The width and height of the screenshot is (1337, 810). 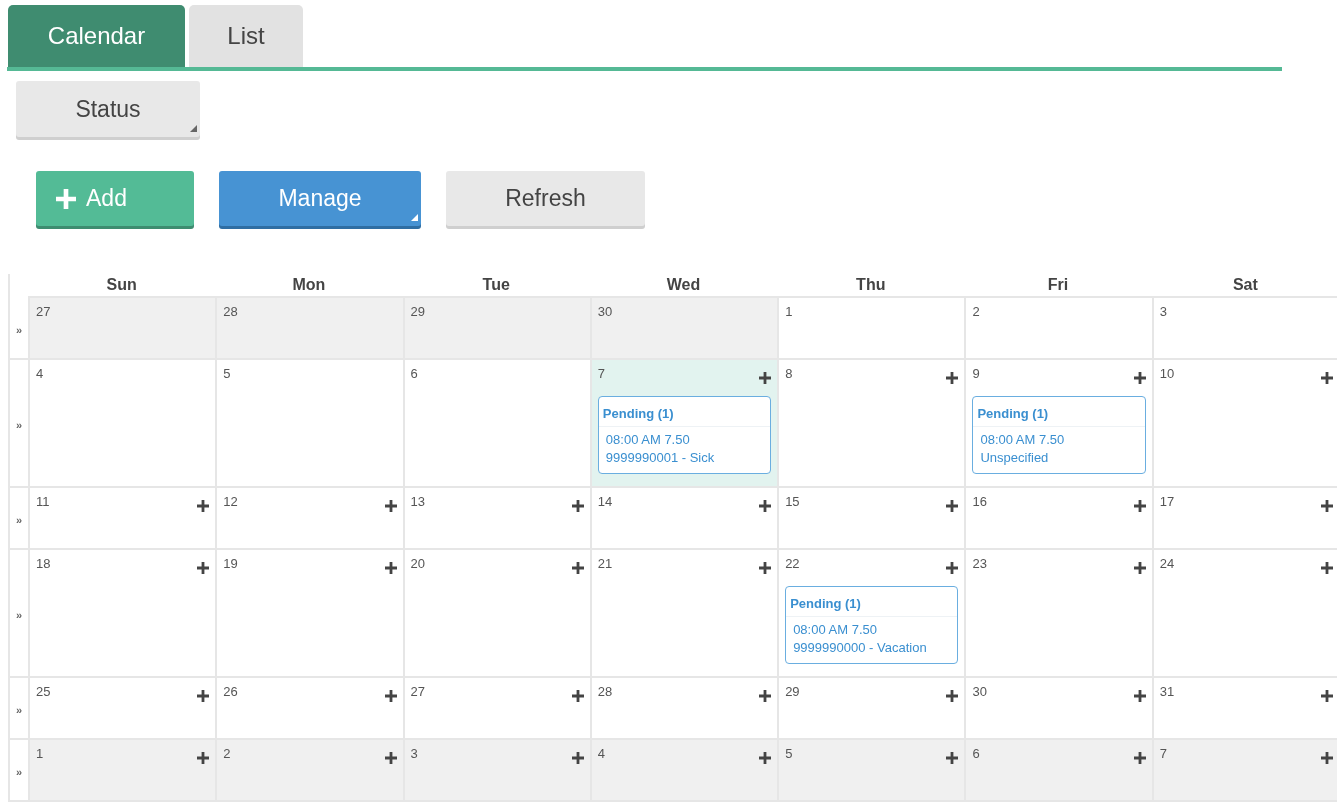 I want to click on day-number: 27, so click(x=418, y=691).